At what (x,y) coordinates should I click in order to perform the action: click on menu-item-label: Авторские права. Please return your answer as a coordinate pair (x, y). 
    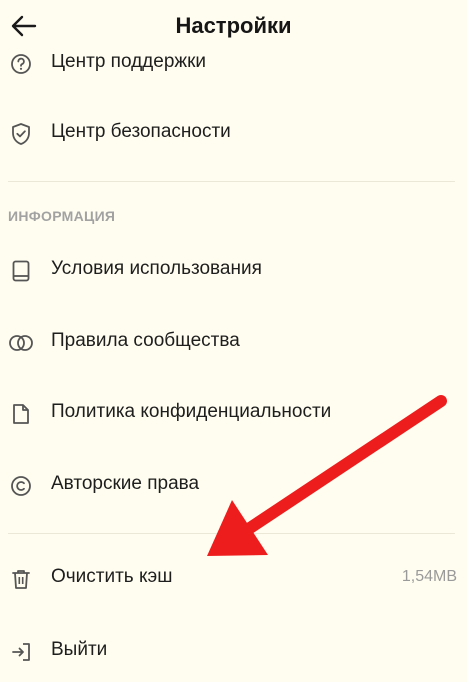
    Looking at the image, I should click on (125, 483).